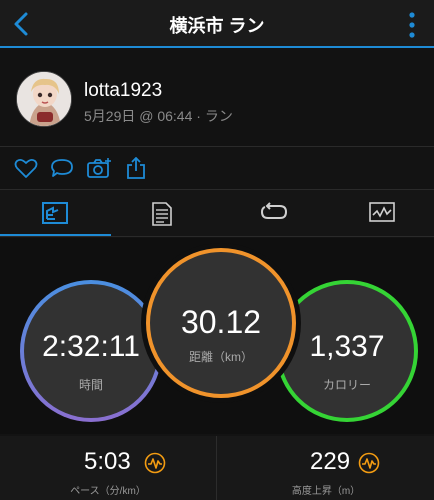  I want to click on tab-details, so click(163, 213).